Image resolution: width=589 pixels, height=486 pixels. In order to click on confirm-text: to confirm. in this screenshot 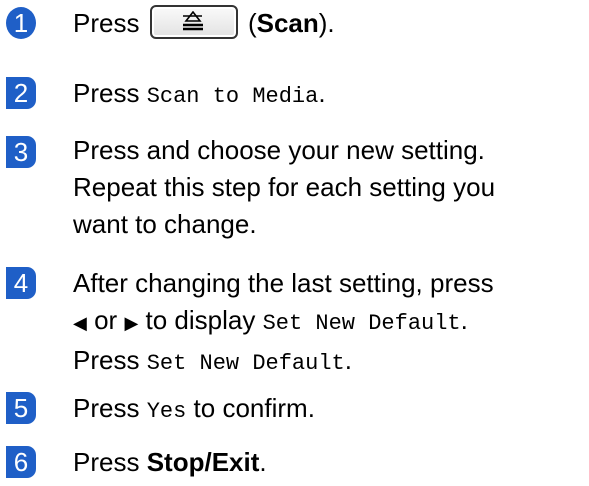, I will do `click(254, 408)`.